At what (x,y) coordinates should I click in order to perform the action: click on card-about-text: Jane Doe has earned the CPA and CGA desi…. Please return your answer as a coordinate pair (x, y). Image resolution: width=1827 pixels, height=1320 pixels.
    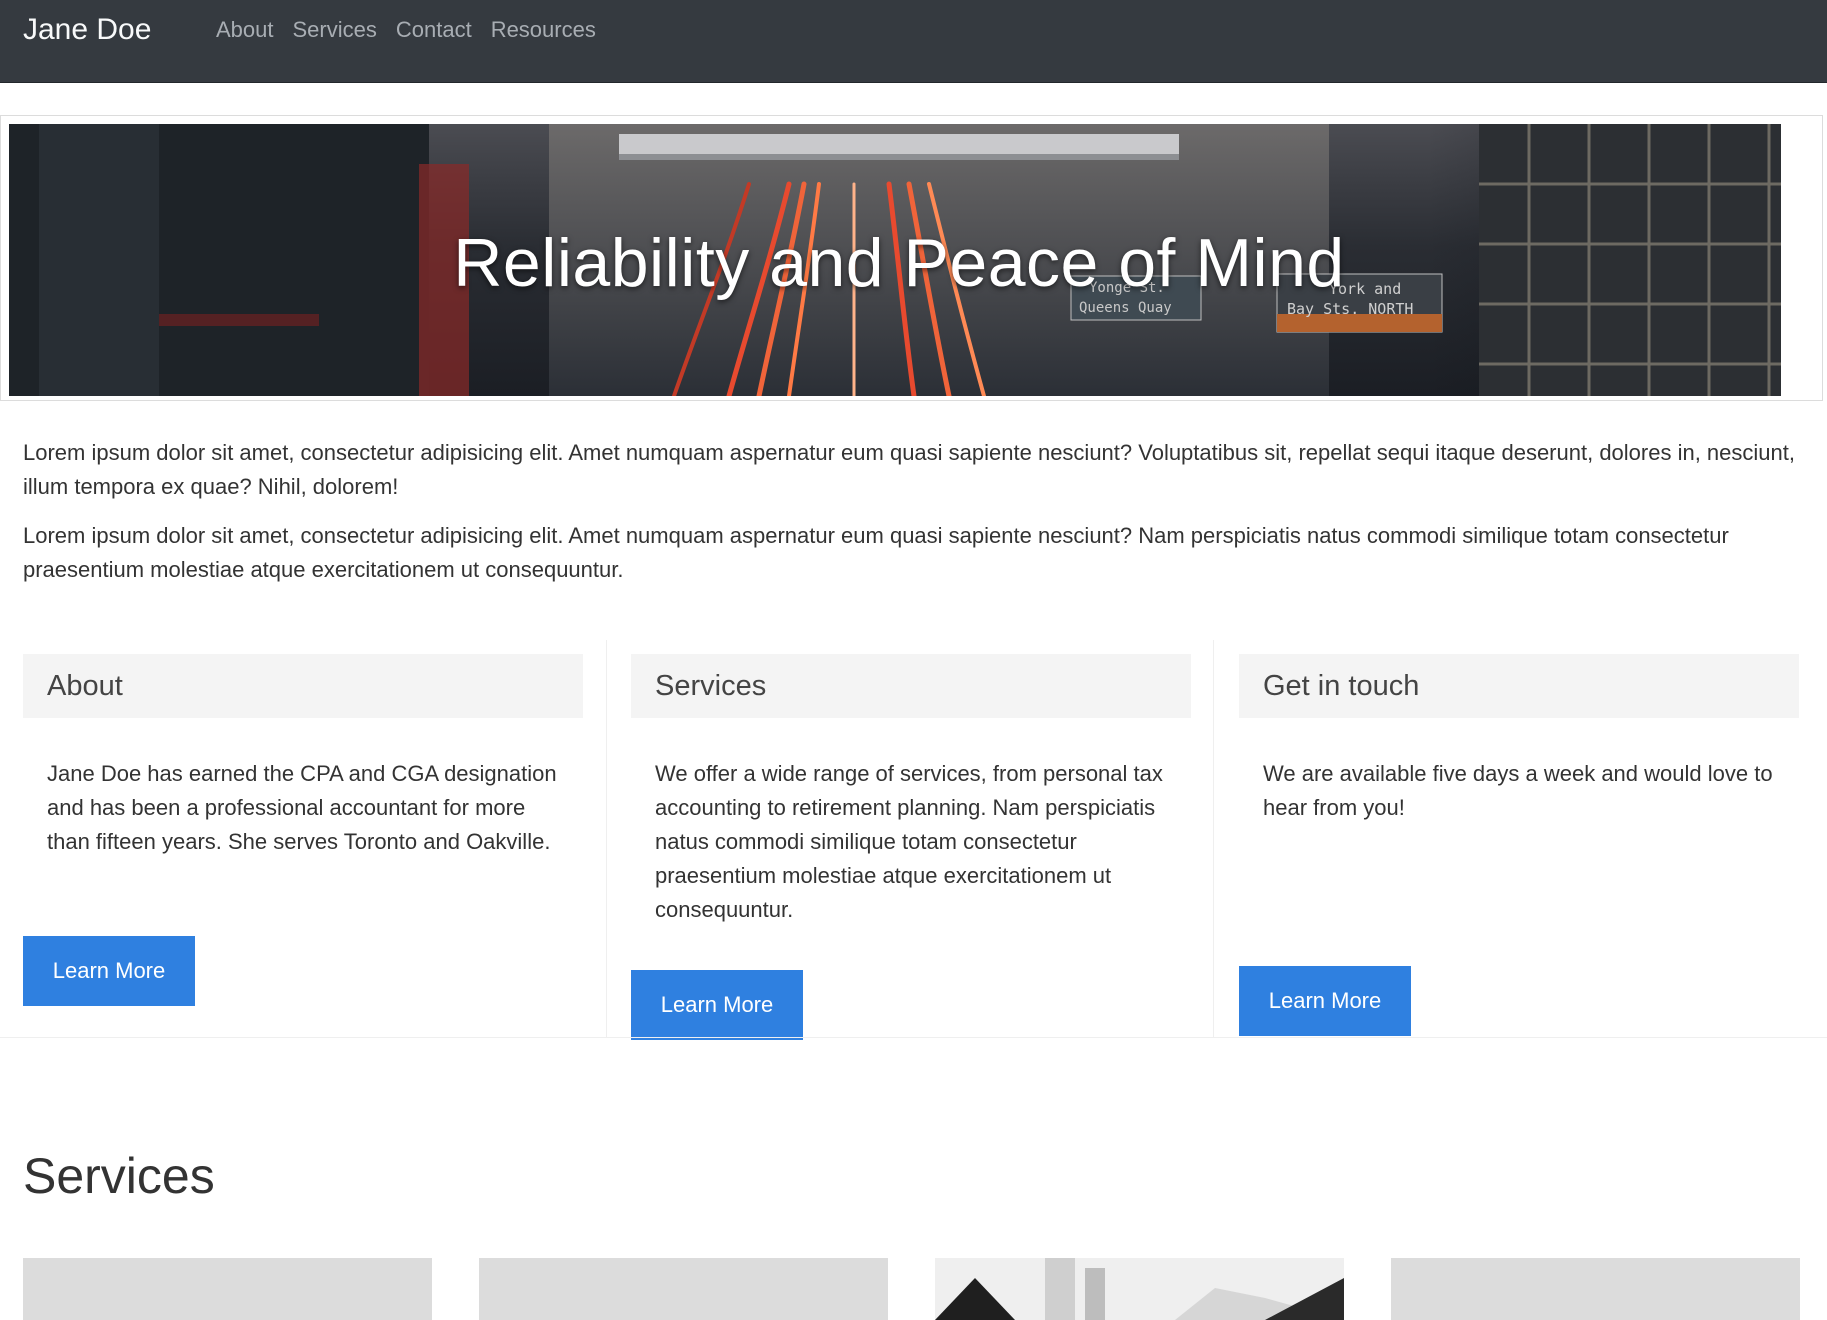
    Looking at the image, I should click on (302, 807).